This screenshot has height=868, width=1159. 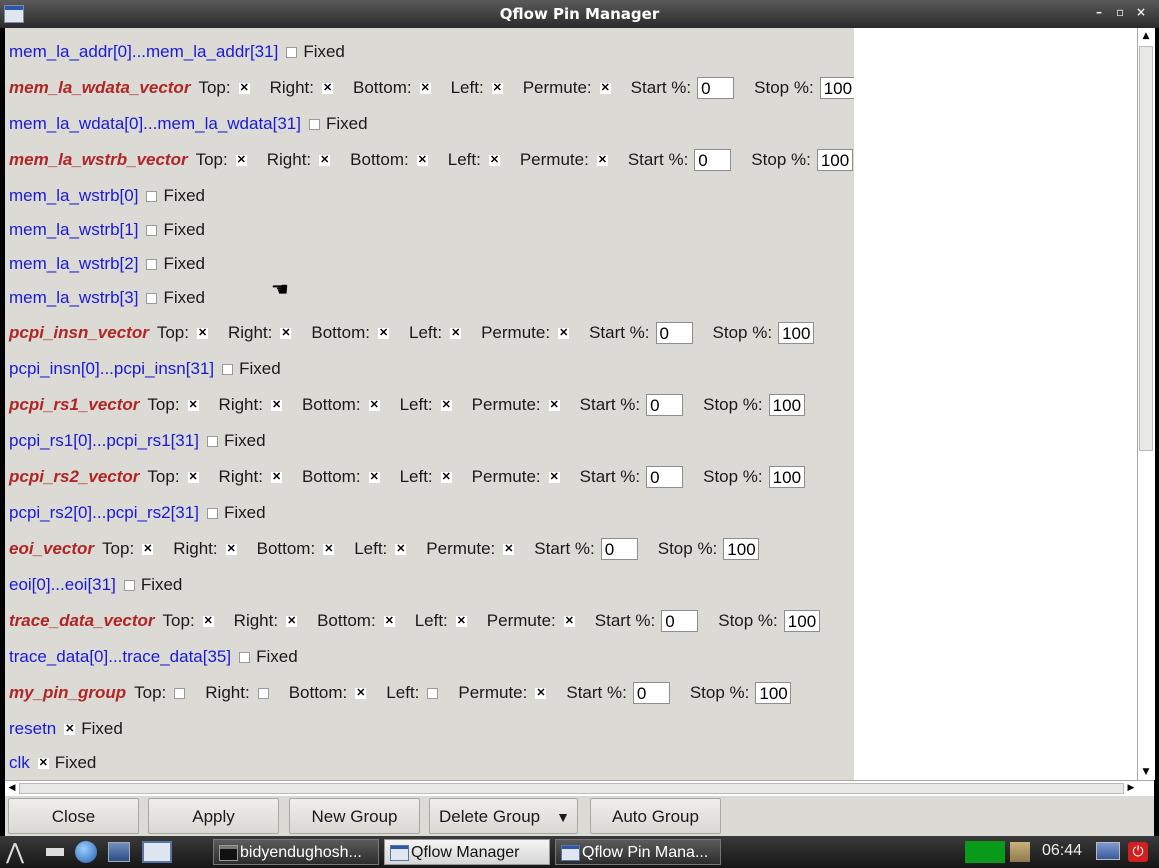 What do you see at coordinates (563, 817) in the screenshot?
I see `chevron-down-icon: ▼` at bounding box center [563, 817].